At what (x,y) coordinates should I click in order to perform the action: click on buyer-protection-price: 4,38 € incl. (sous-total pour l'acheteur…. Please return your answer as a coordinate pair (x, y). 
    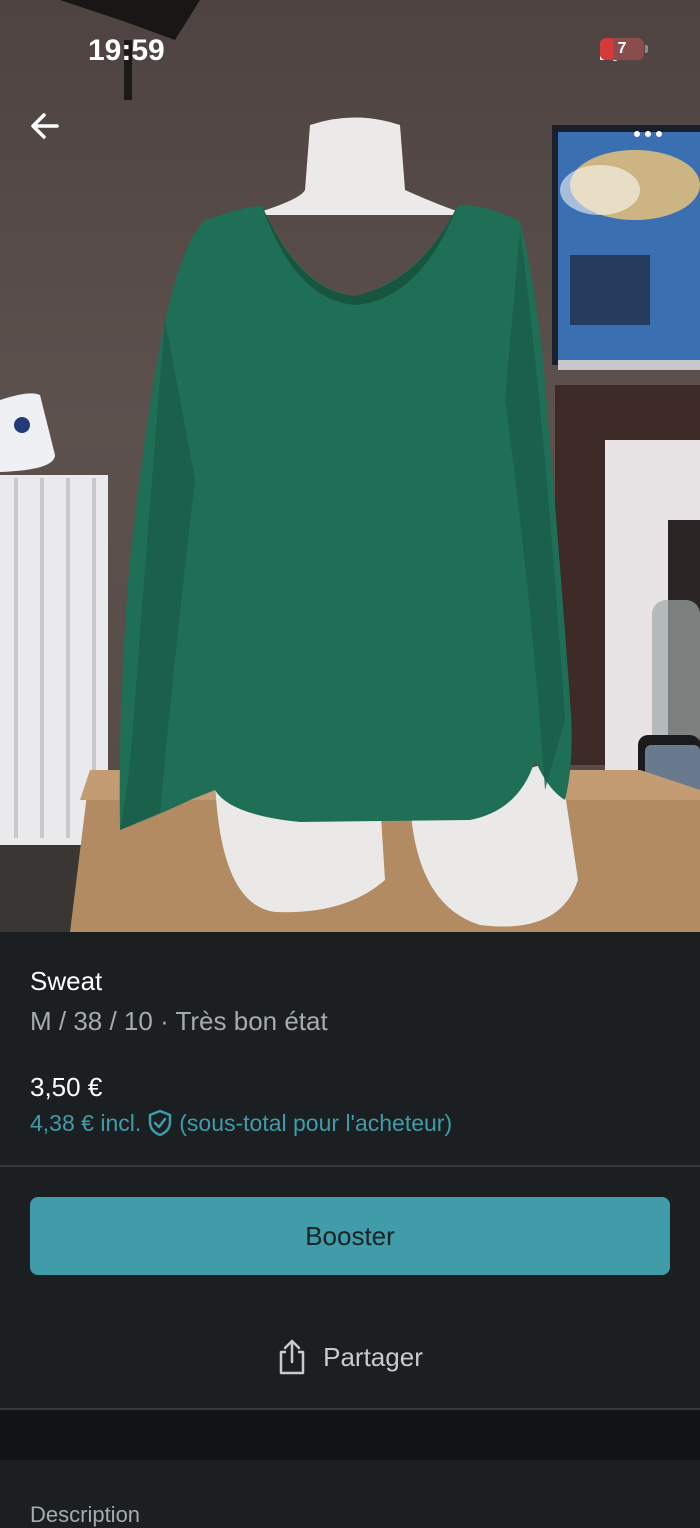
    Looking at the image, I should click on (241, 1123).